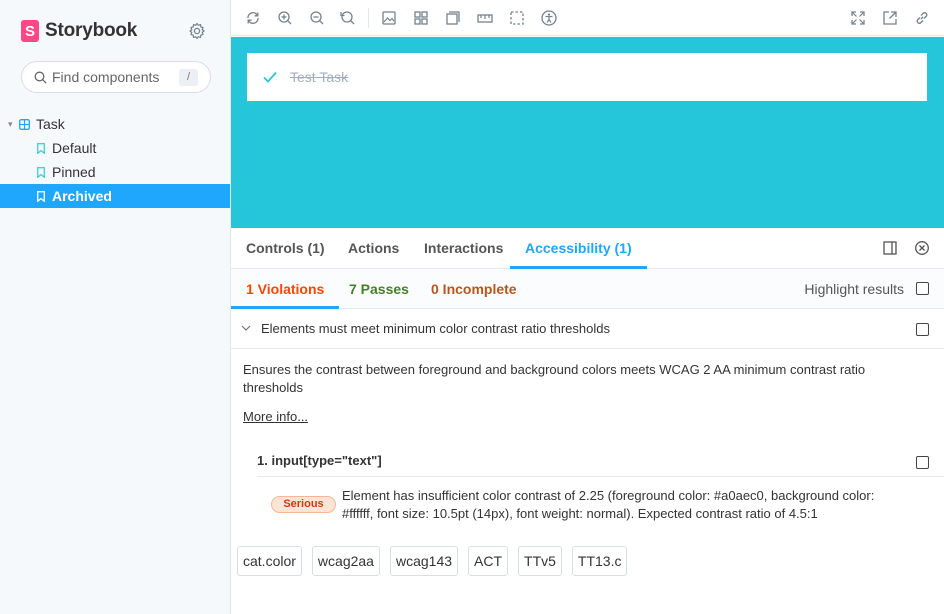 The height and width of the screenshot is (614, 944). What do you see at coordinates (50, 124) in the screenshot?
I see `tree-component-label: Task` at bounding box center [50, 124].